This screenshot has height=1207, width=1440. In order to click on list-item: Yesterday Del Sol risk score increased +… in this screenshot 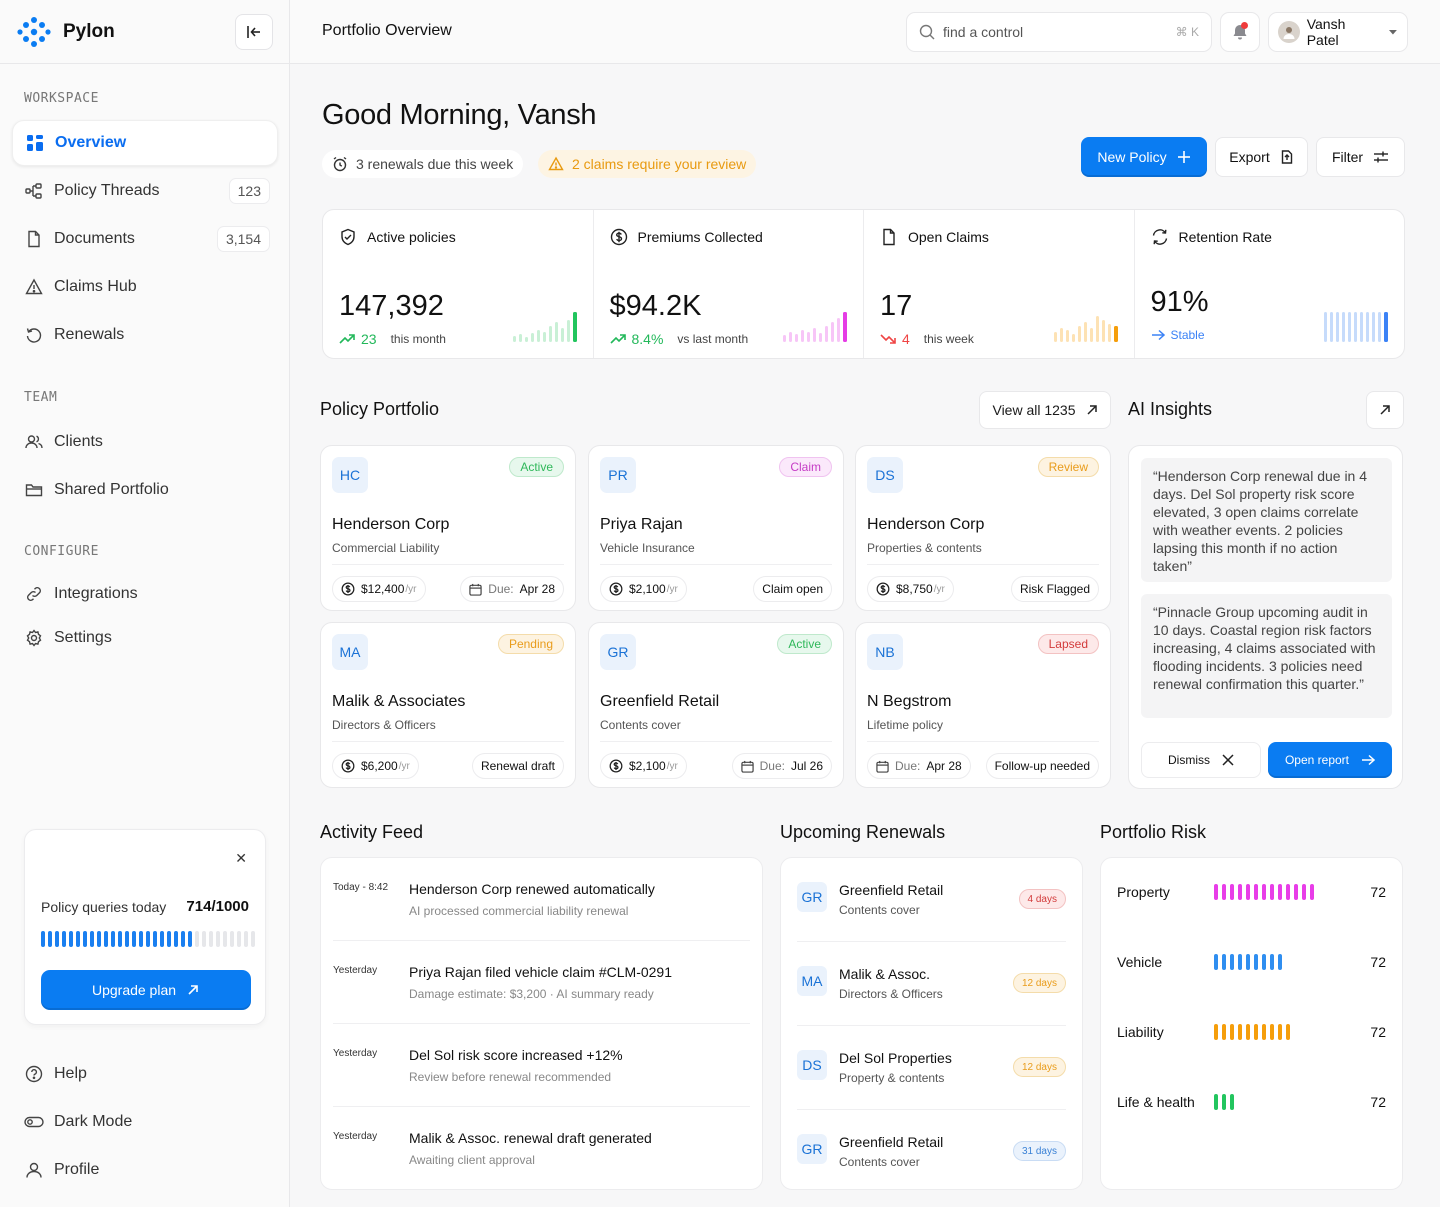, I will do `click(541, 1065)`.